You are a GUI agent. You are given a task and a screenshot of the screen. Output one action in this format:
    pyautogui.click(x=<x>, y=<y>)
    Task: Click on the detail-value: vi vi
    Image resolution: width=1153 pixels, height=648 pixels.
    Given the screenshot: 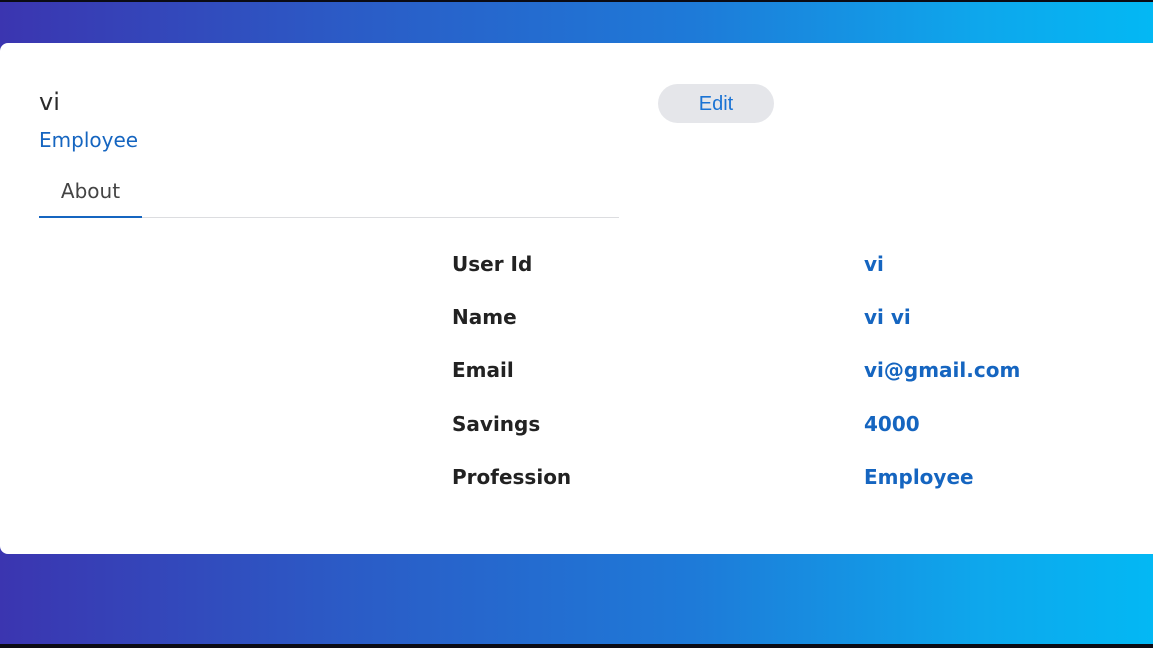 What is the action you would take?
    pyautogui.click(x=887, y=317)
    